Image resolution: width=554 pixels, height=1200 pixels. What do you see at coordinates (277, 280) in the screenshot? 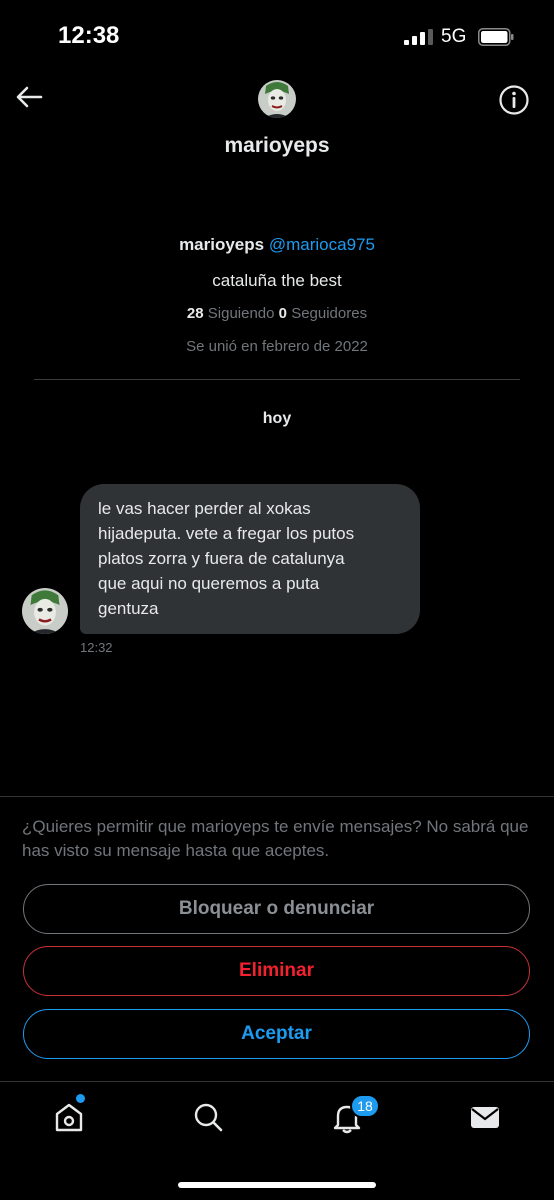
I see `profile-bio: cataluña the best` at bounding box center [277, 280].